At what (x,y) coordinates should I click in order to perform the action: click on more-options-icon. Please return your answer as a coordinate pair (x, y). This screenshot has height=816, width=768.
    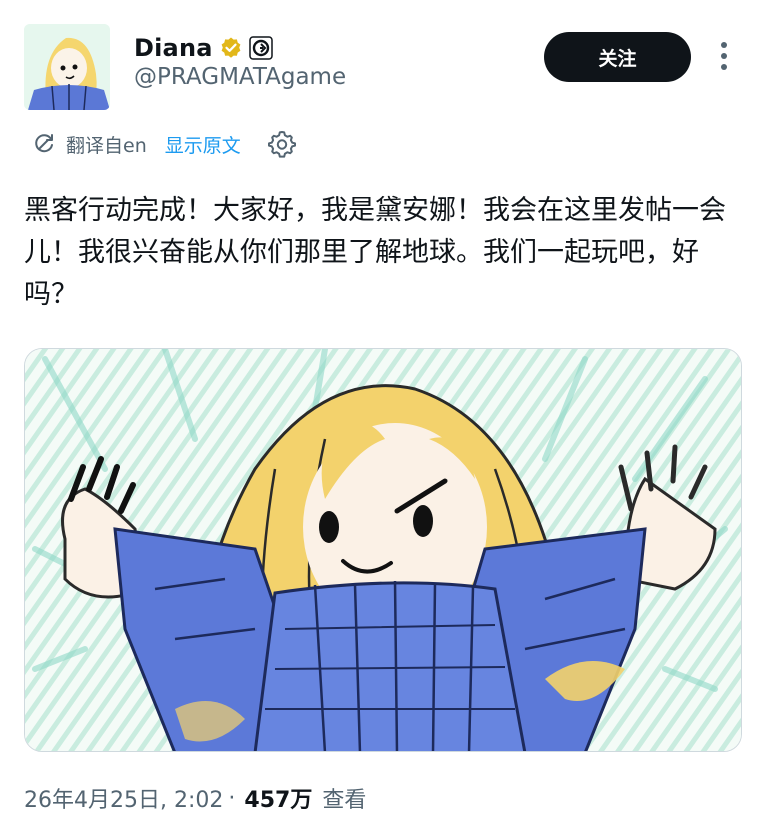
    Looking at the image, I should click on (724, 56).